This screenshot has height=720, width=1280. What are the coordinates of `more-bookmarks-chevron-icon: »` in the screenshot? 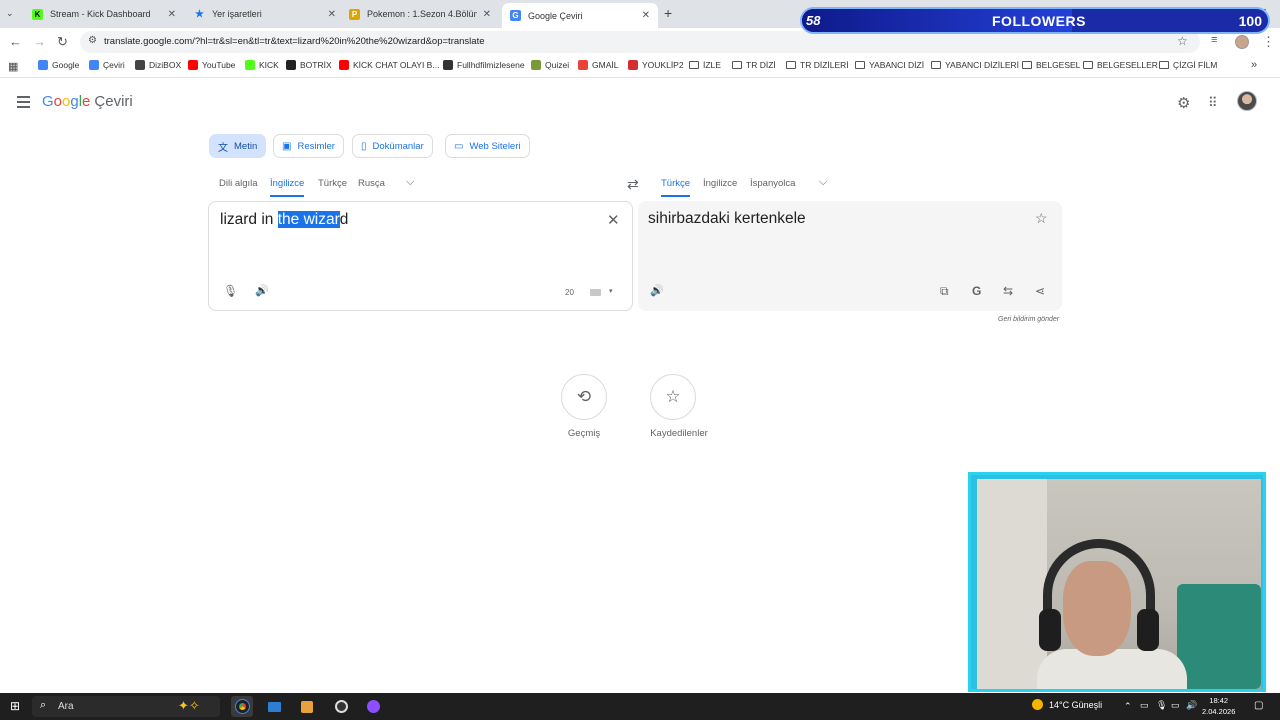 It's located at (1254, 65).